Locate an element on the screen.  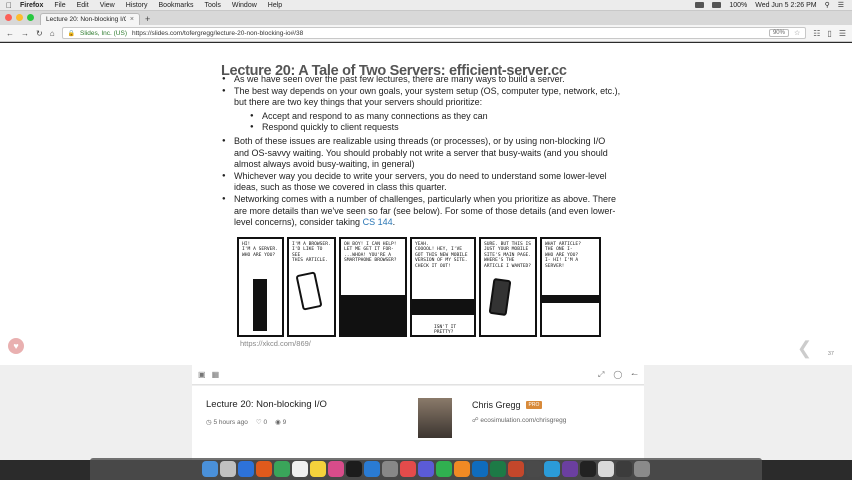
zoom-icon is located at coordinates (552, 469).